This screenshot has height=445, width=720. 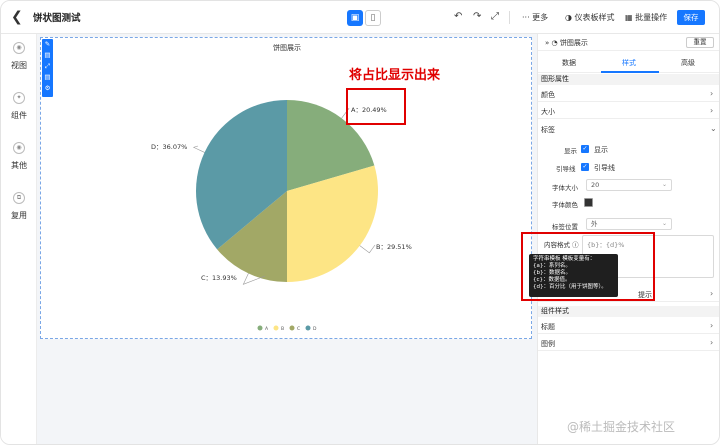 What do you see at coordinates (585, 167) in the screenshot?
I see `guide-checkbox: ✓` at bounding box center [585, 167].